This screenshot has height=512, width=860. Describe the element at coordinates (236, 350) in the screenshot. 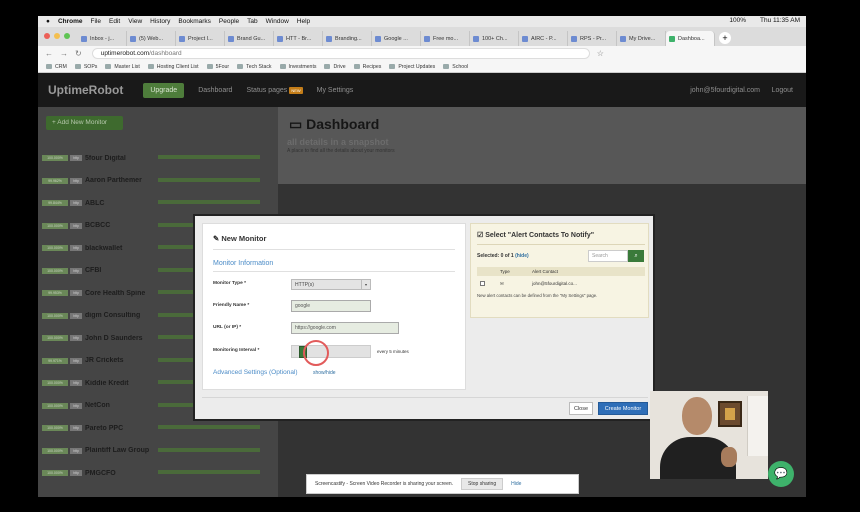

I see `interval-label: Monitoring Interval *` at that location.